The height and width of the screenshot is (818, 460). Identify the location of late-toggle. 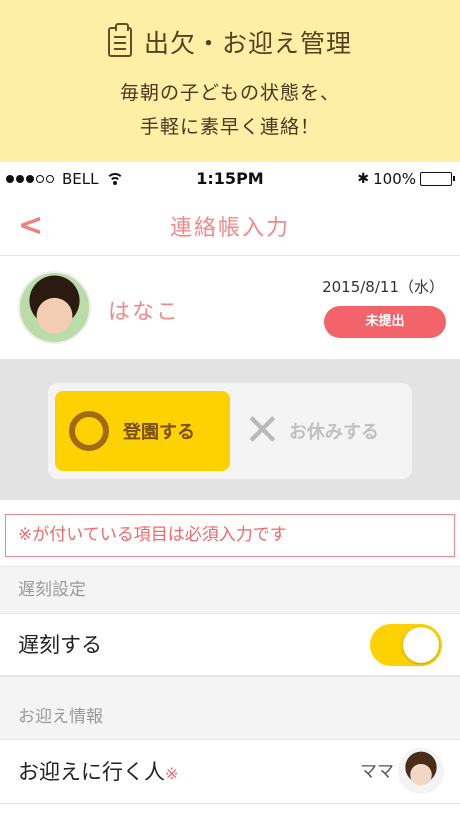
(406, 645).